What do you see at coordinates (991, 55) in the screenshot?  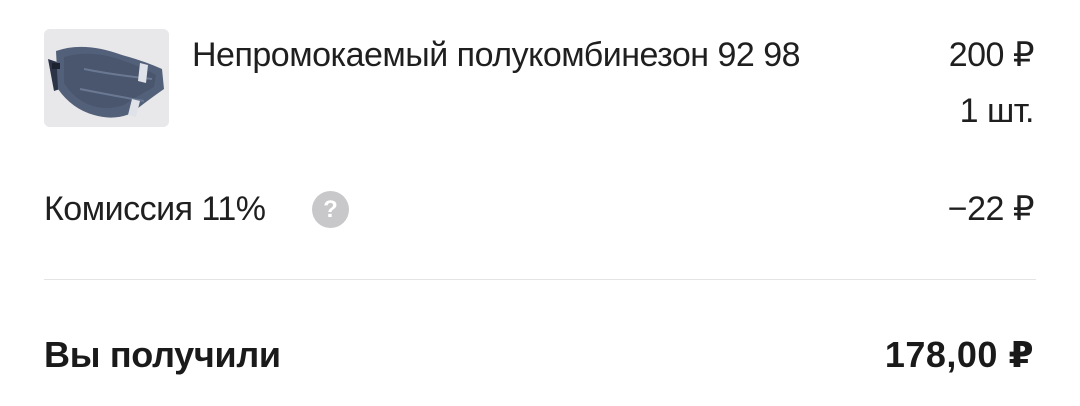 I see `product-price: 200 ₽` at bounding box center [991, 55].